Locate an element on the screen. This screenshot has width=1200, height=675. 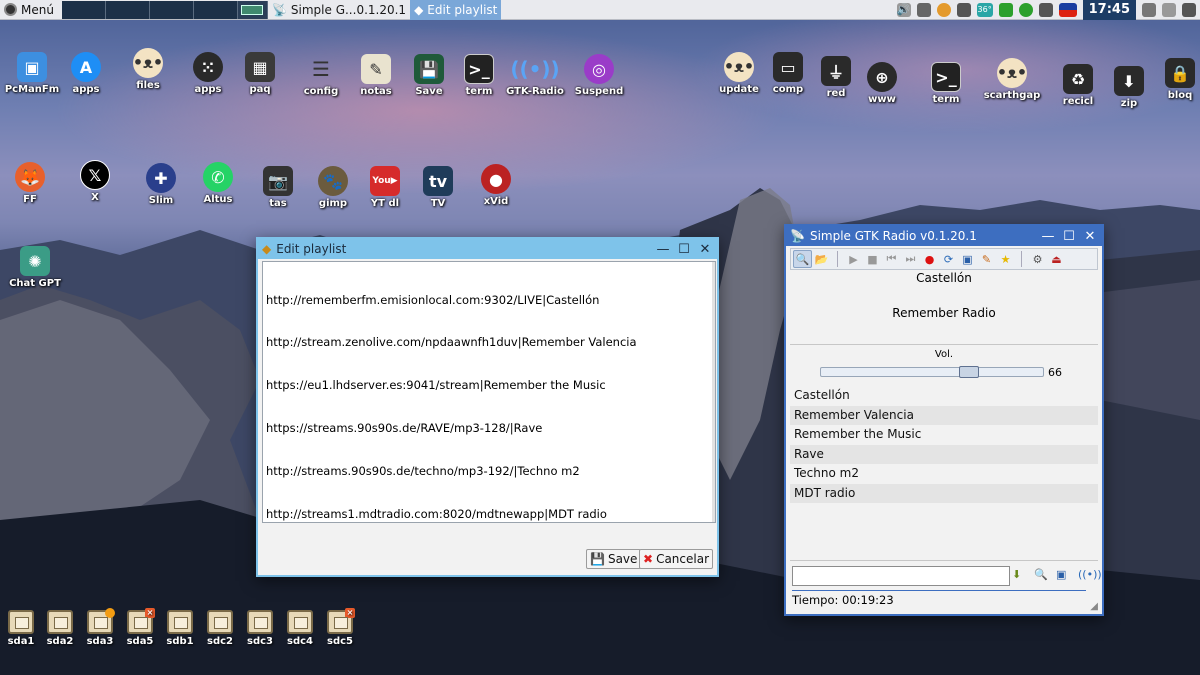
battery-icon is located at coordinates (963, 9).